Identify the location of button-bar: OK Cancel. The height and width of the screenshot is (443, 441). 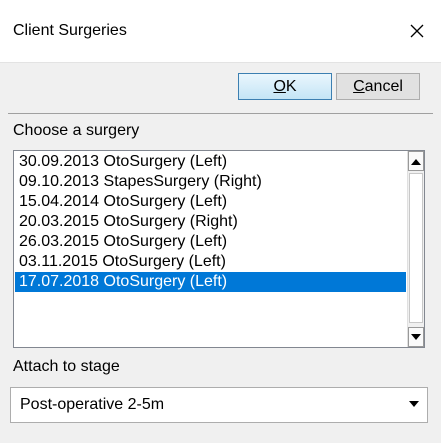
(220, 89).